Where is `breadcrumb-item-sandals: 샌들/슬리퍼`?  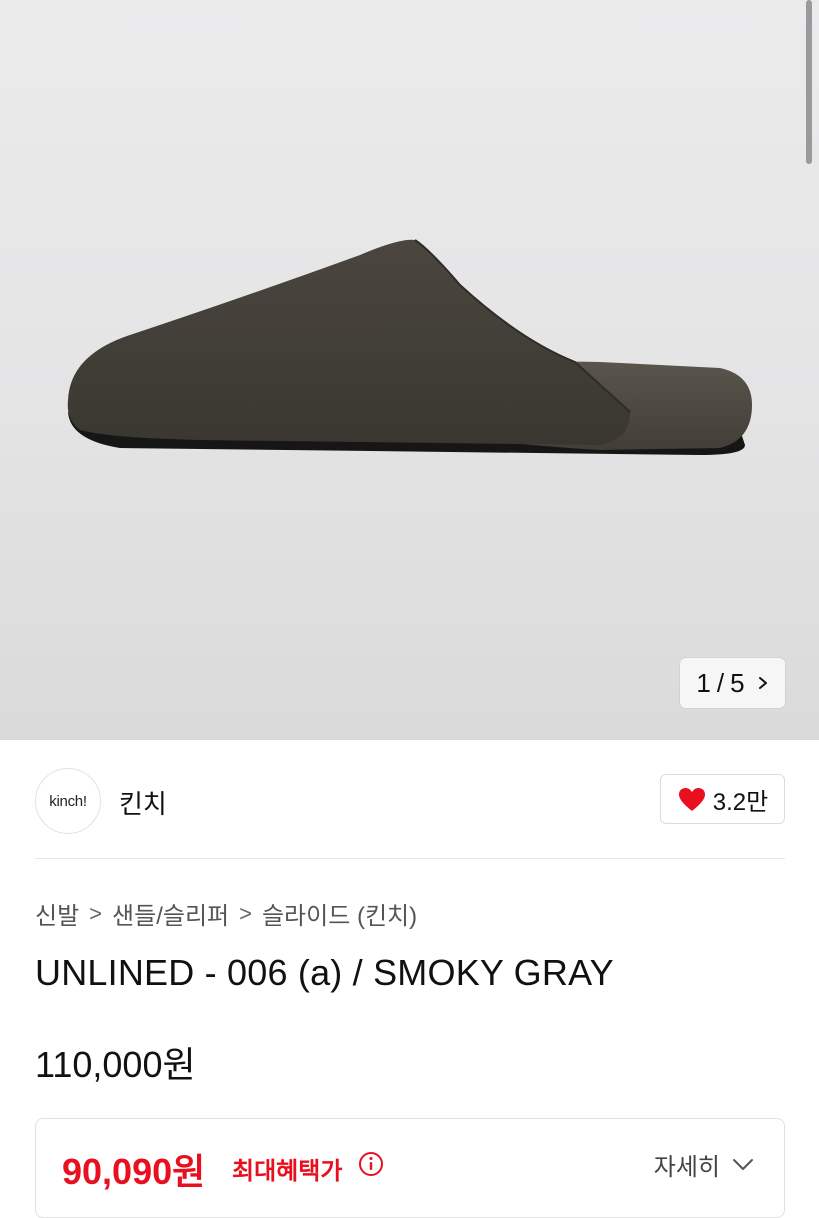
breadcrumb-item-sandals: 샌들/슬리퍼 is located at coordinates (170, 913).